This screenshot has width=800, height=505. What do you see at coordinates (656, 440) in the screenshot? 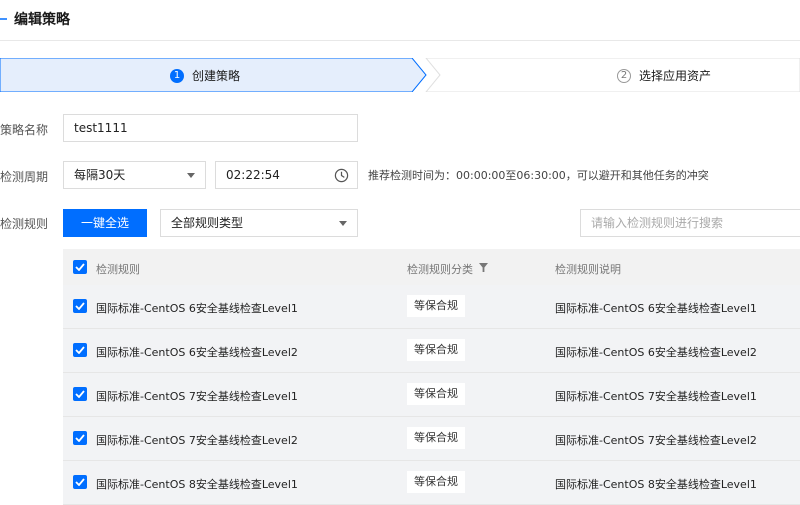
I see `rule-description-cell: 国际标准-CentOS 7安全基线检查Level2` at bounding box center [656, 440].